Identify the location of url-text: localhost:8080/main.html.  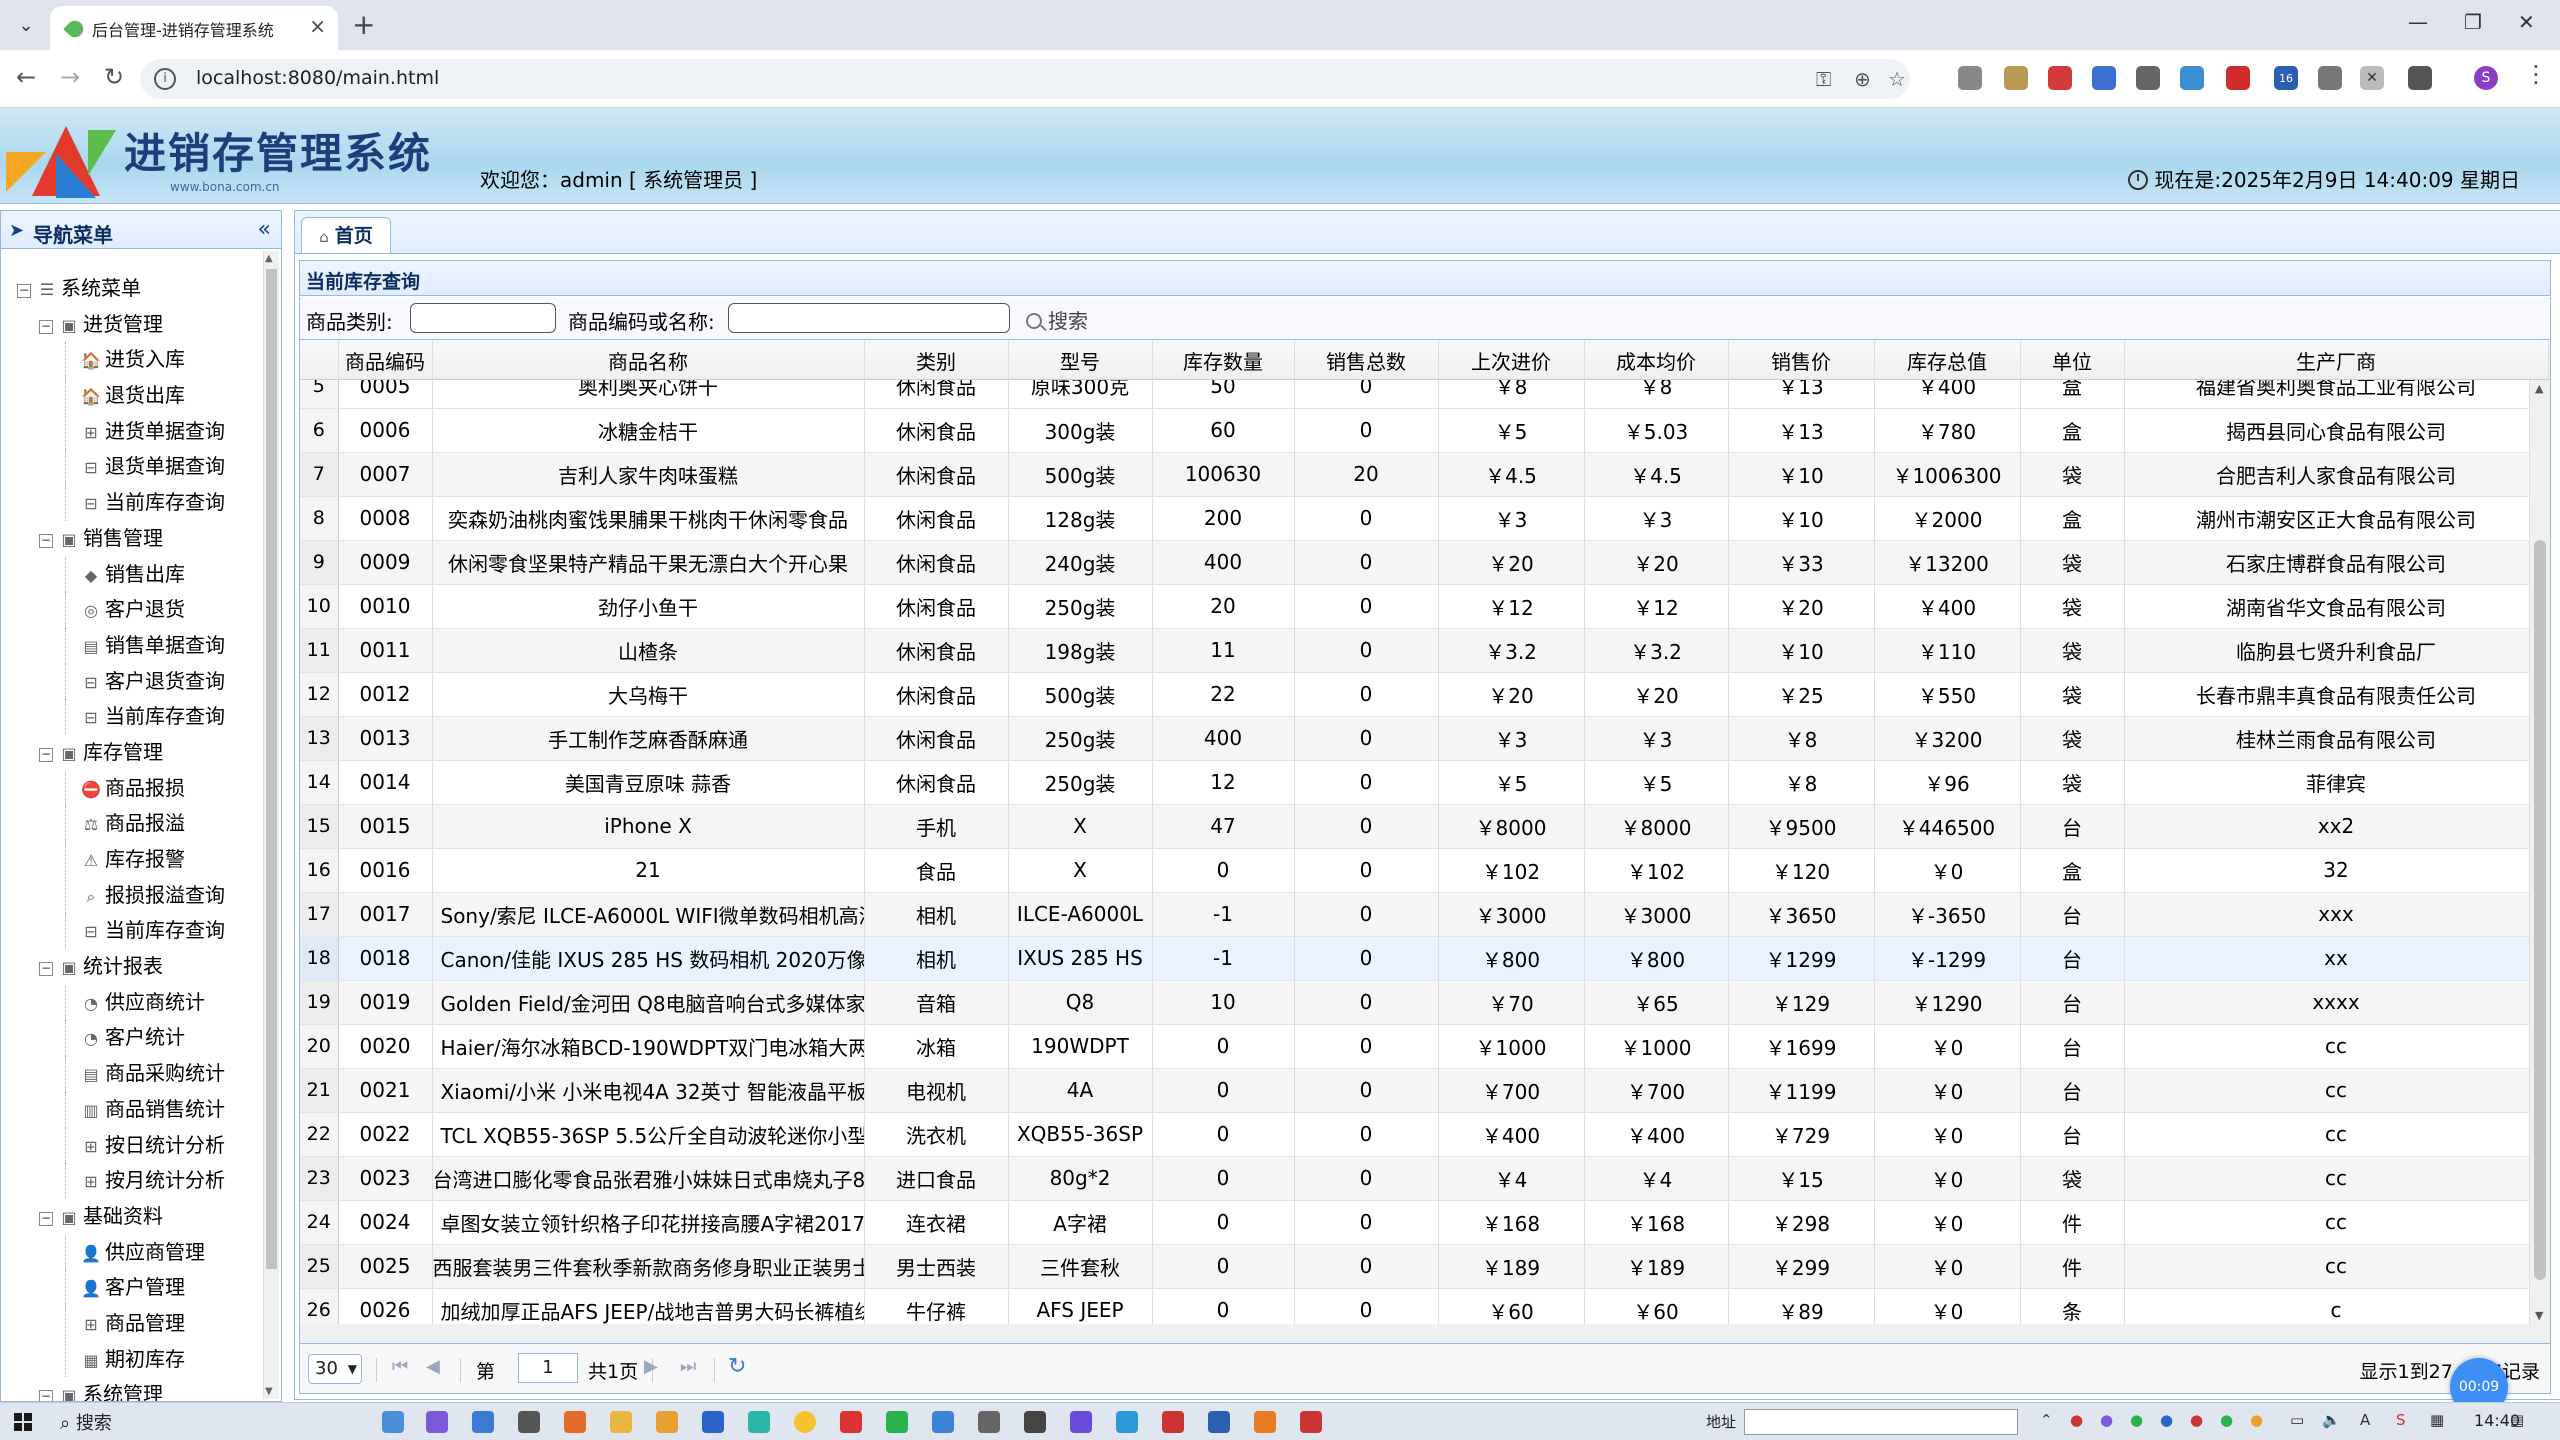
(317, 78).